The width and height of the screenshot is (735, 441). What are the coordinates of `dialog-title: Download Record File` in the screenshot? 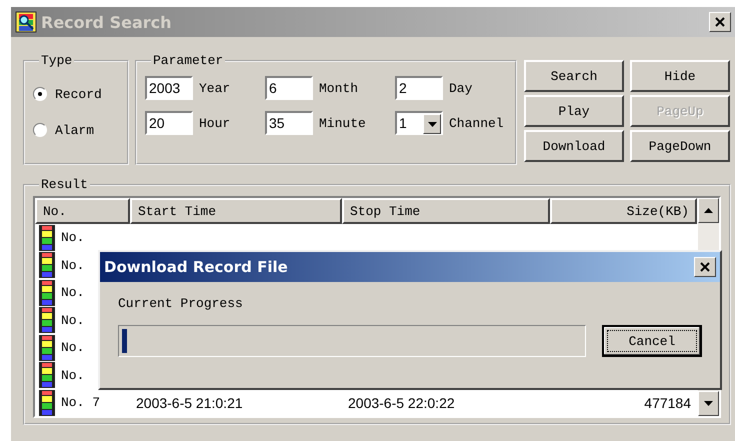 It's located at (196, 267).